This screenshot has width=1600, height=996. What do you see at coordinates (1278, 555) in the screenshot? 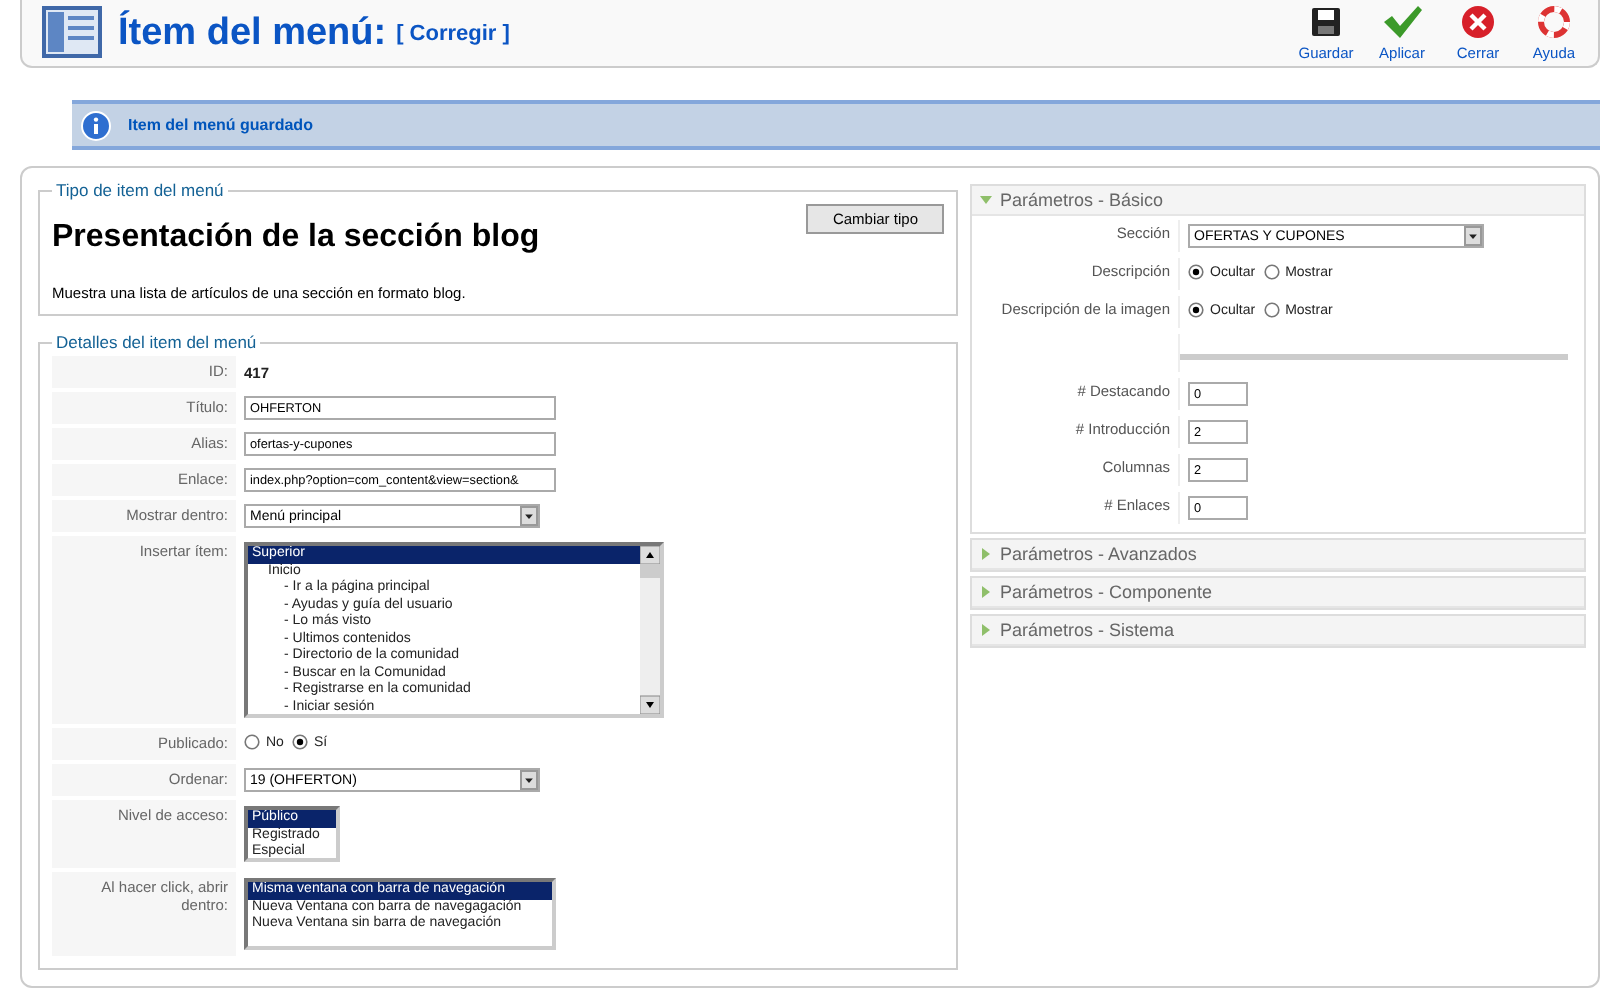
I see `panel-header: Parámetros - Avanzados` at bounding box center [1278, 555].